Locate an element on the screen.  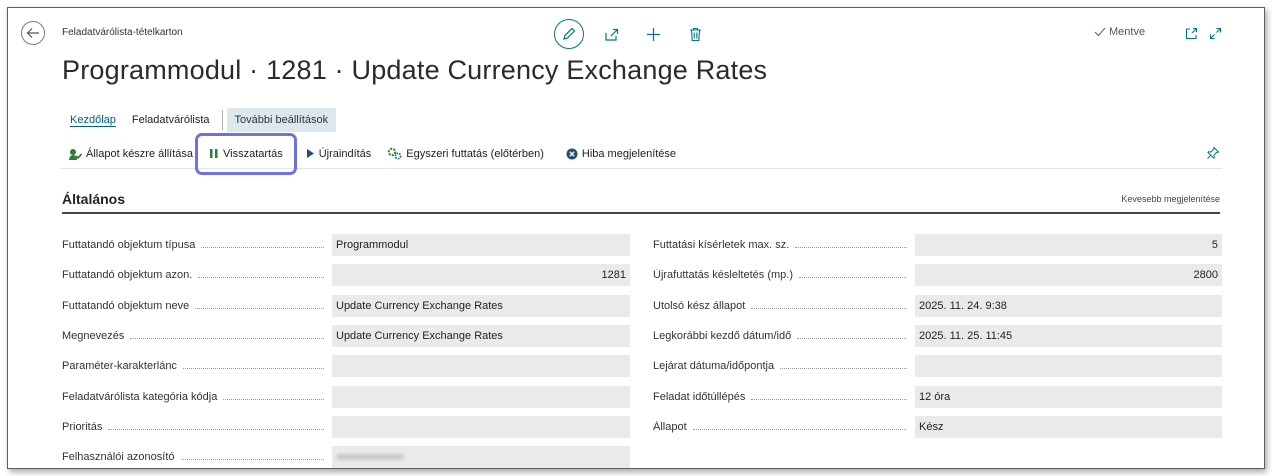
pause-icon is located at coordinates (214, 153).